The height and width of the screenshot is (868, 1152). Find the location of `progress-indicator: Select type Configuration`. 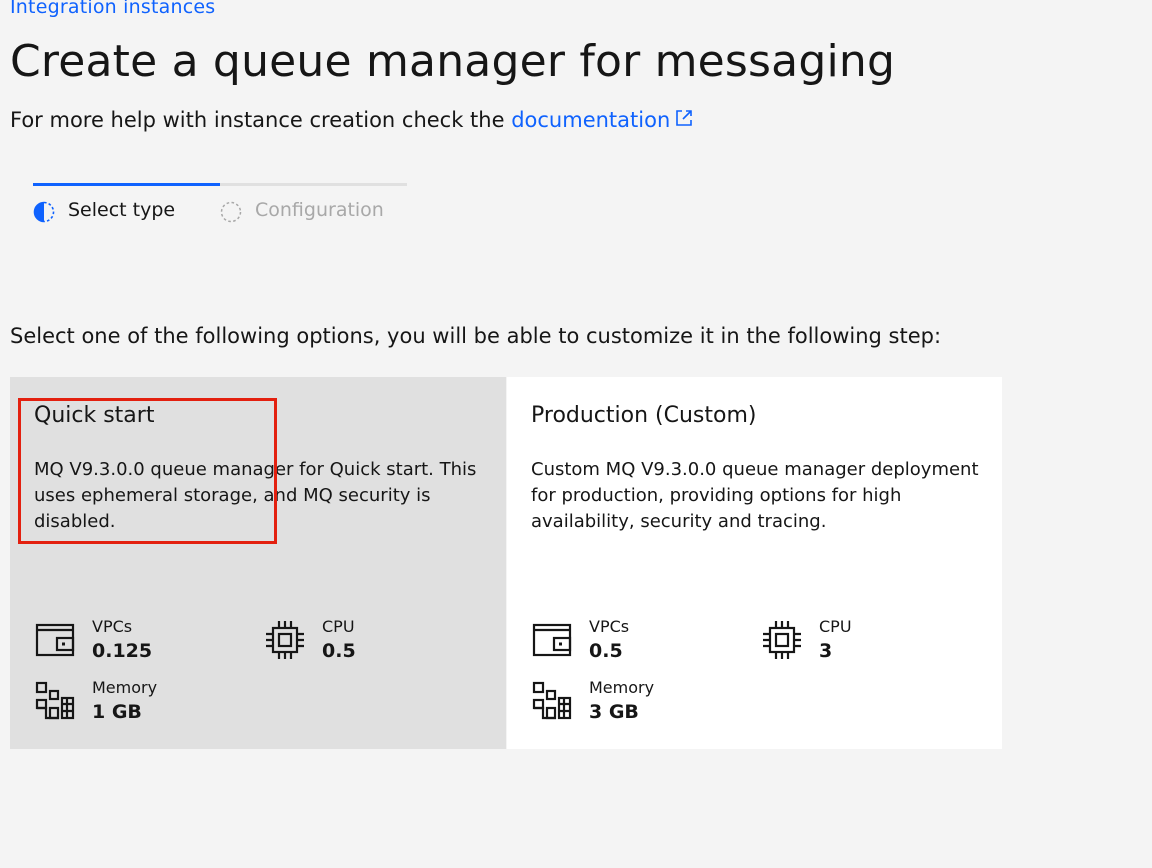

progress-indicator: Select type Configuration is located at coordinates (220, 203).